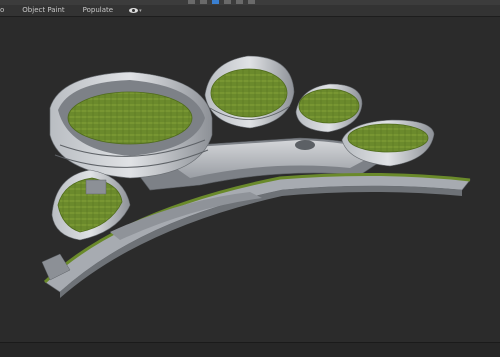 The image size is (500, 357). Describe the element at coordinates (43, 10) in the screenshot. I see `tab-object-paint: Object Paint` at that location.